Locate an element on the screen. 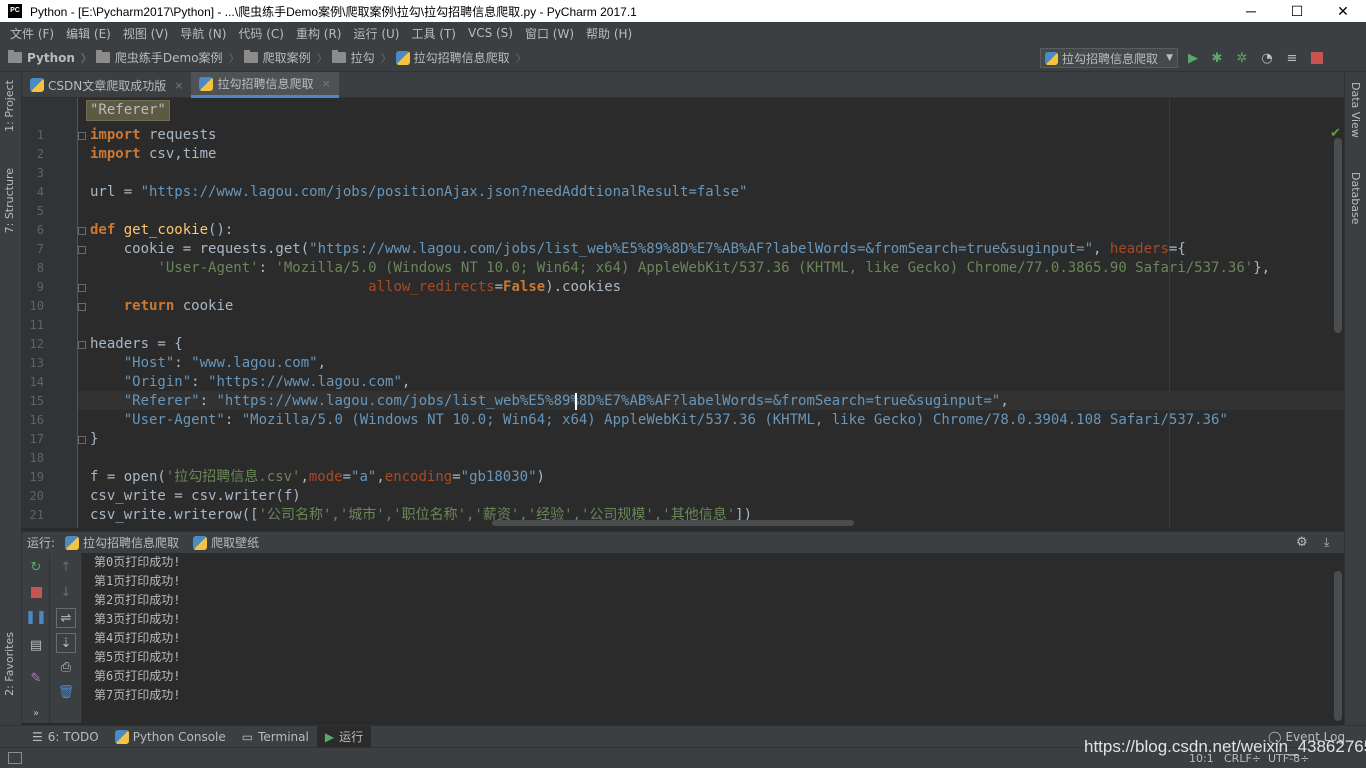  menu-edit: 编辑 (E) is located at coordinates (88, 33).